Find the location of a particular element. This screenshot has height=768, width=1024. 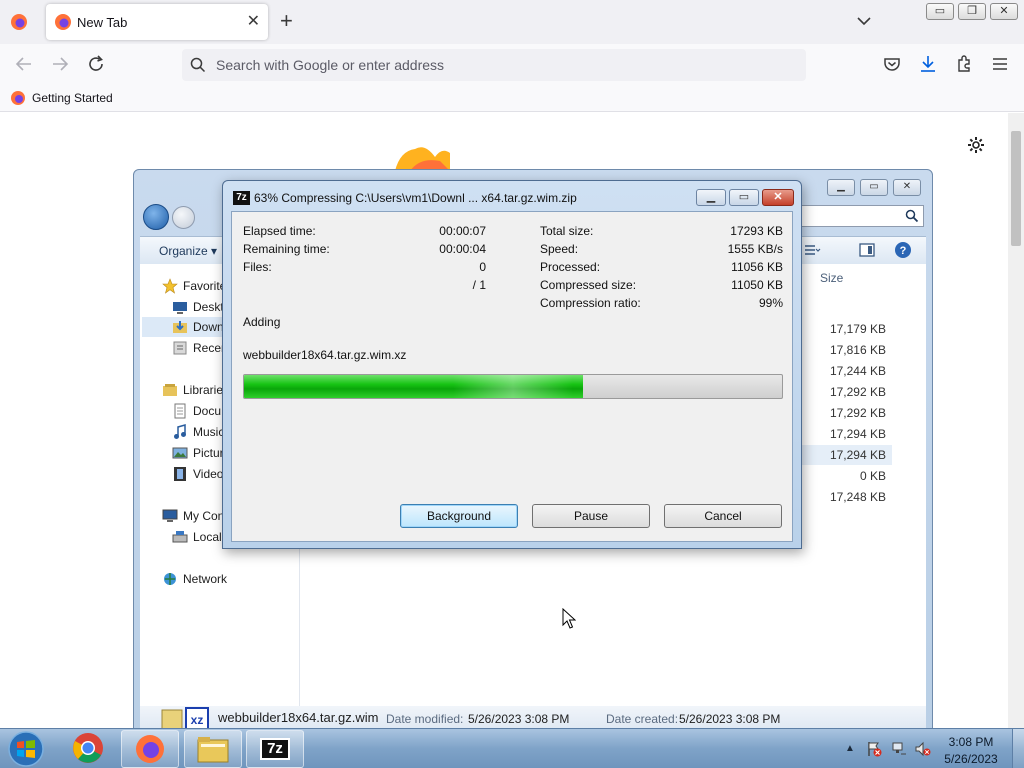

close-tab-icon: ✕ is located at coordinates (253, 21).